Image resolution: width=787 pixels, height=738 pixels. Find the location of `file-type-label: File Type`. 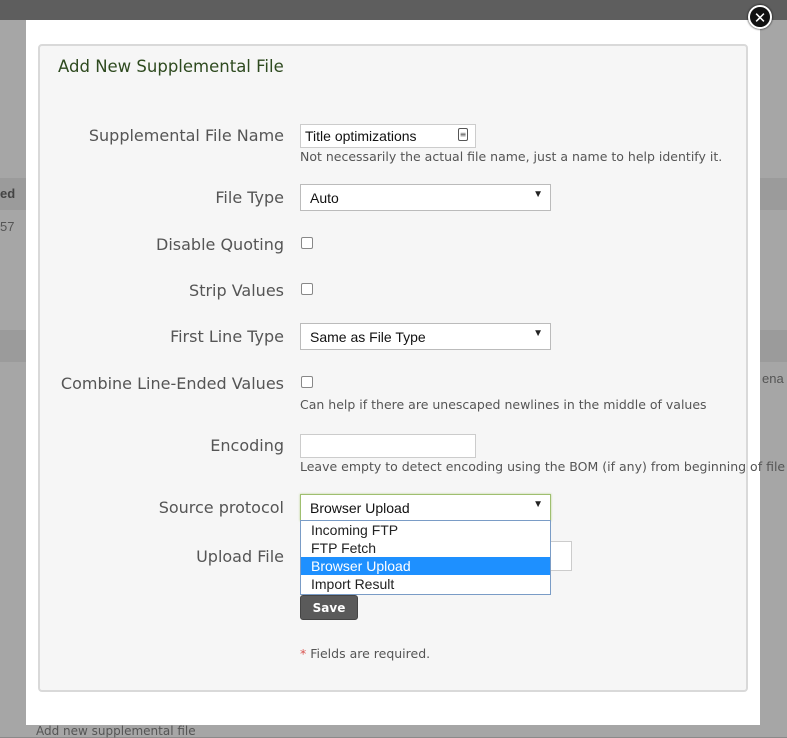

file-type-label: File Type is located at coordinates (249, 197).